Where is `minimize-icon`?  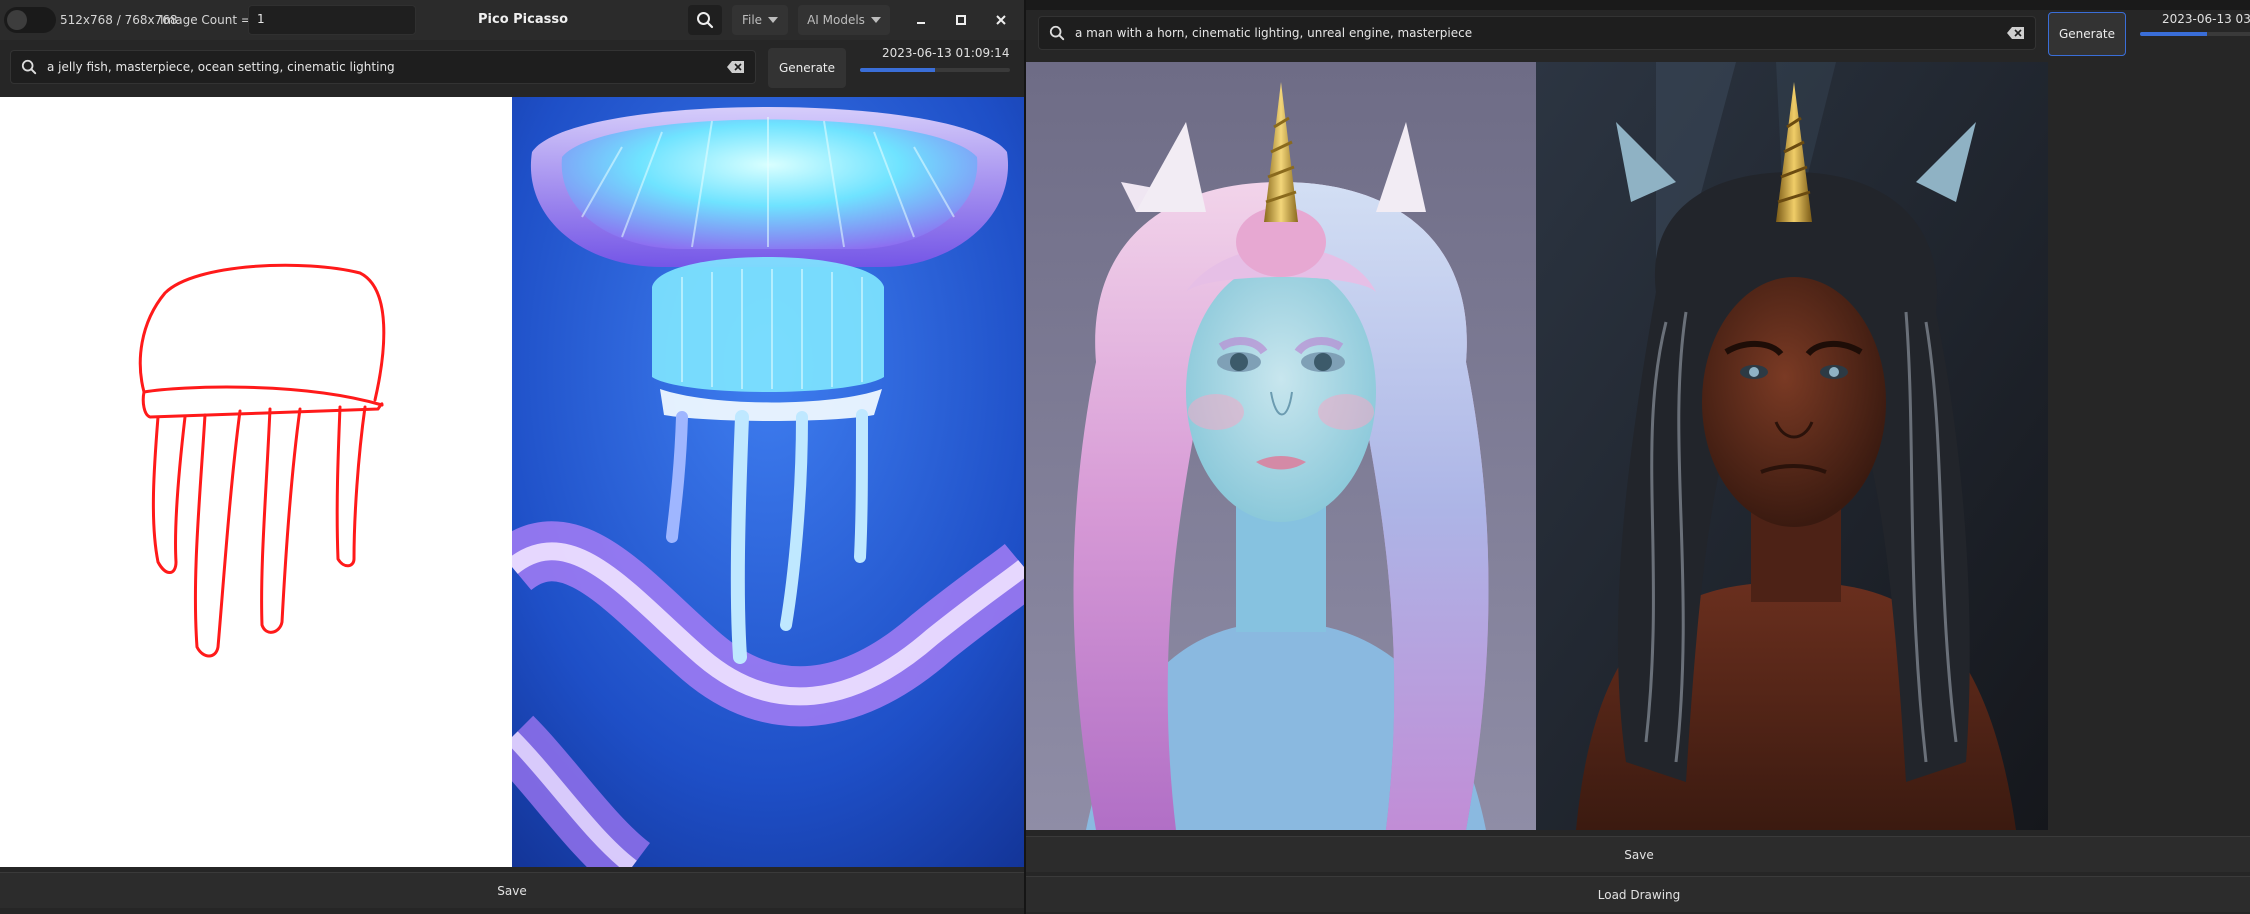
minimize-icon is located at coordinates (921, 23).